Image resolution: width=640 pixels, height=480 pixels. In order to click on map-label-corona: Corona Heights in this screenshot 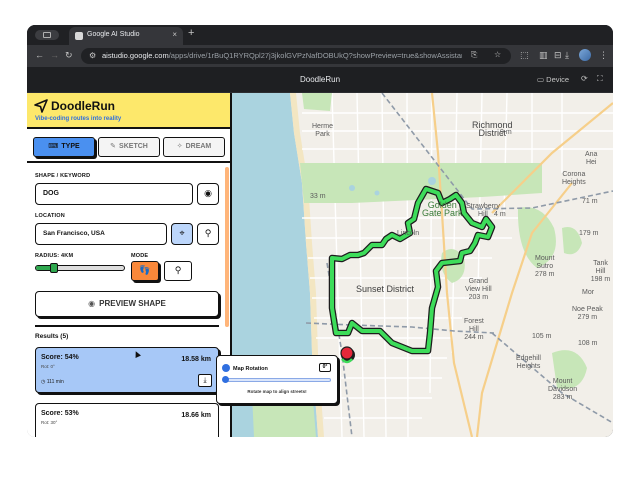, I will do `click(574, 178)`.